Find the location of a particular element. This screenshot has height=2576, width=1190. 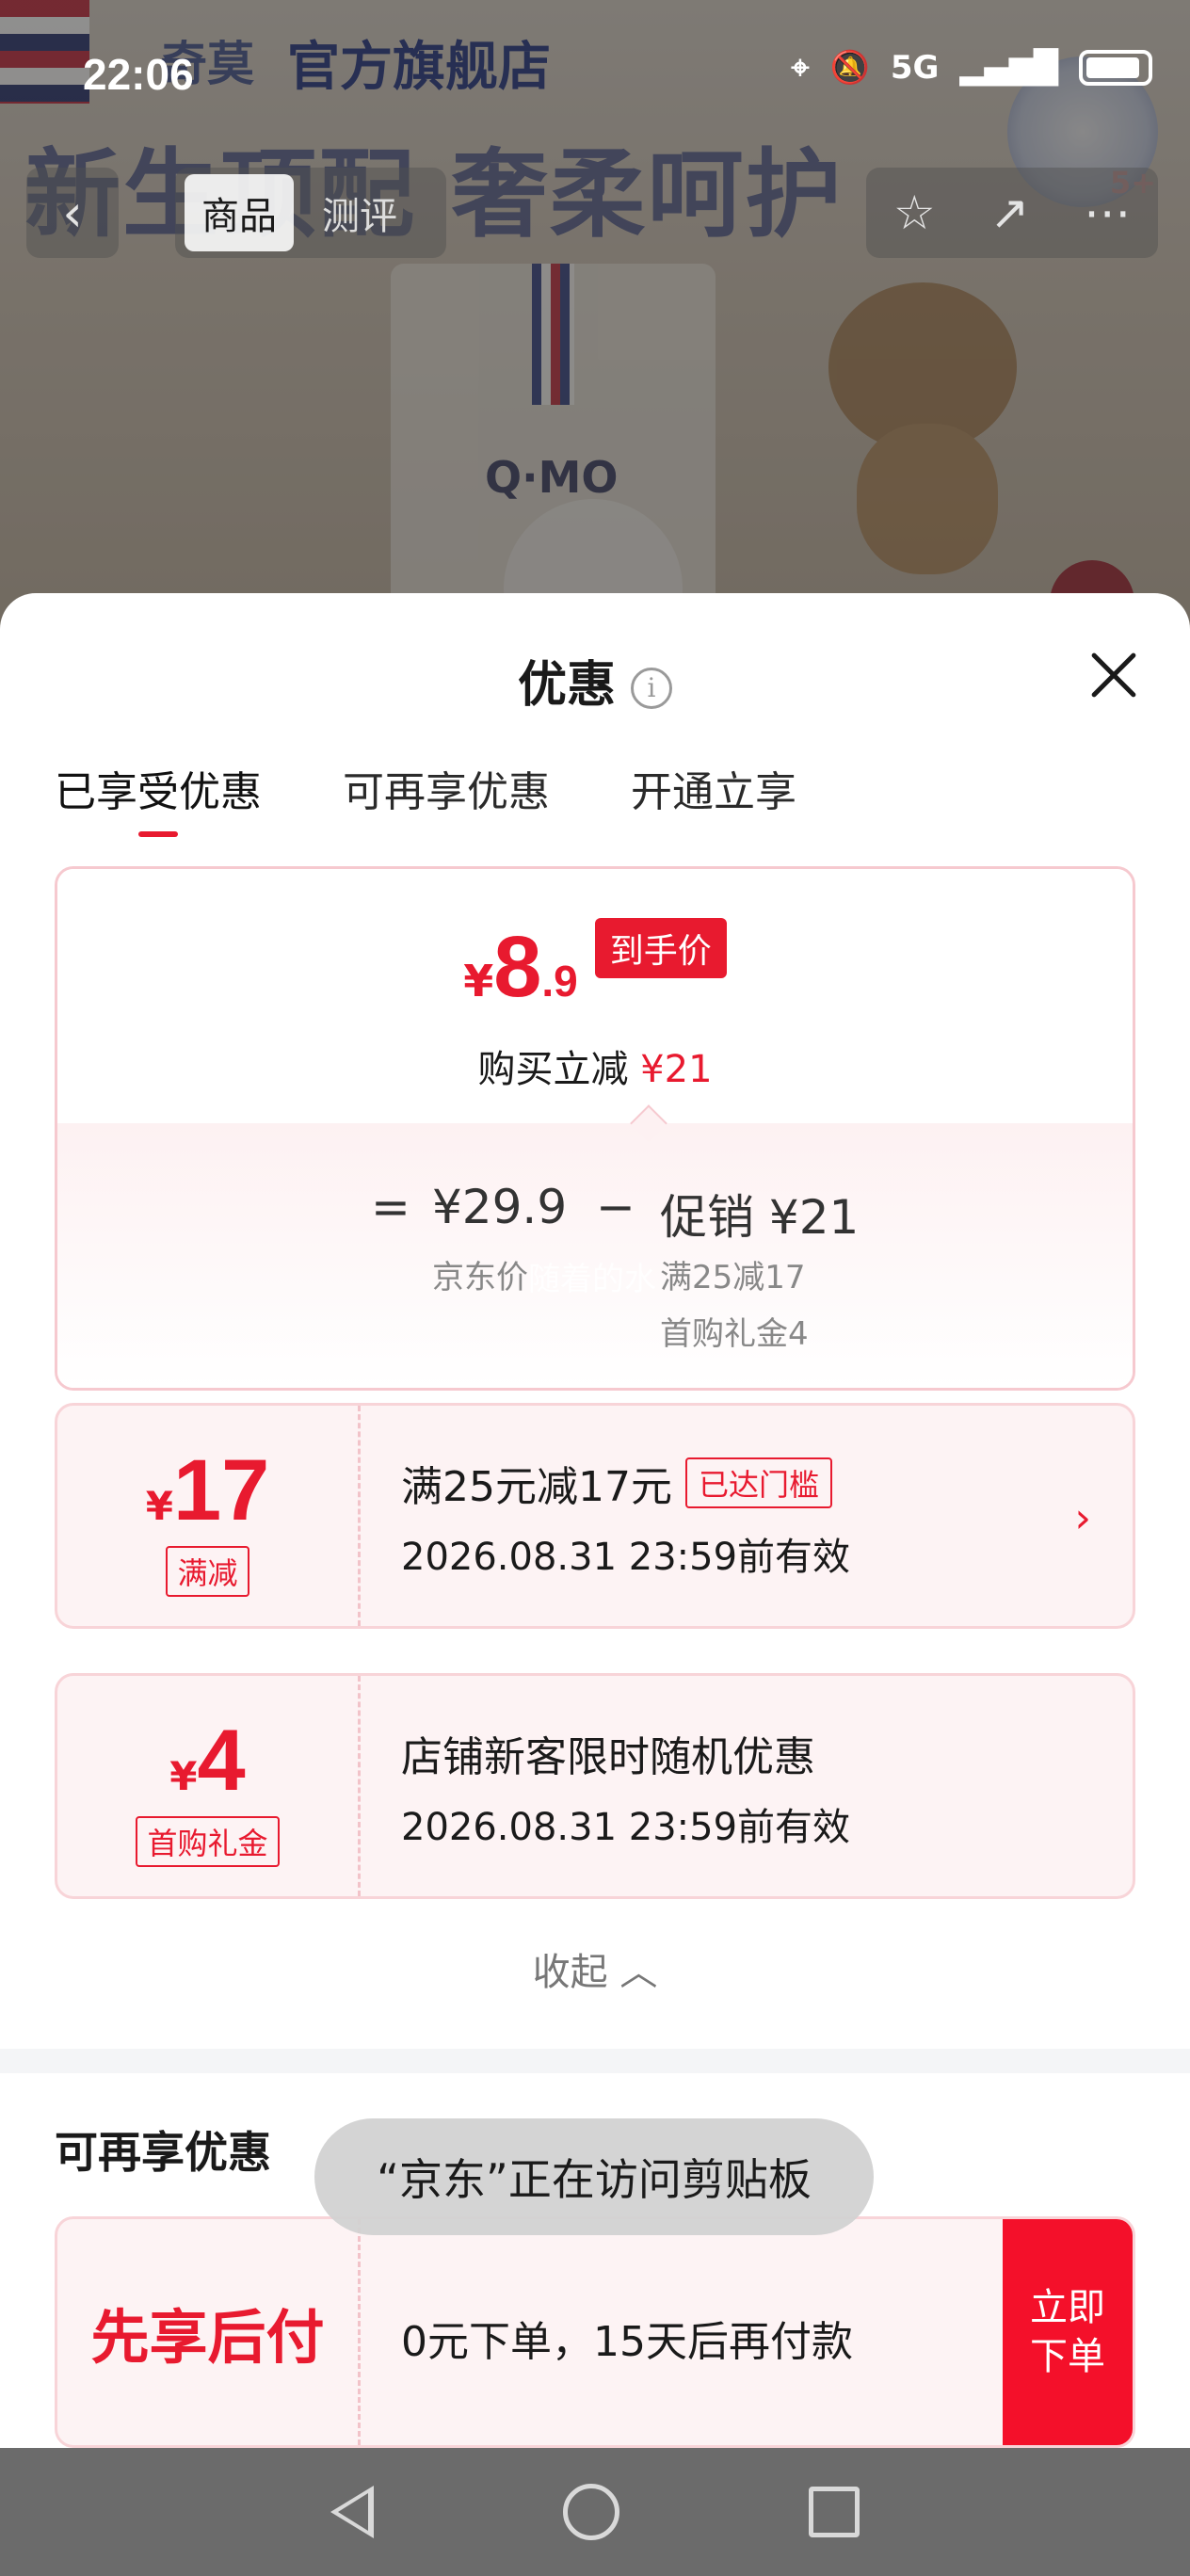

final-price-dec: .9 is located at coordinates (559, 981).